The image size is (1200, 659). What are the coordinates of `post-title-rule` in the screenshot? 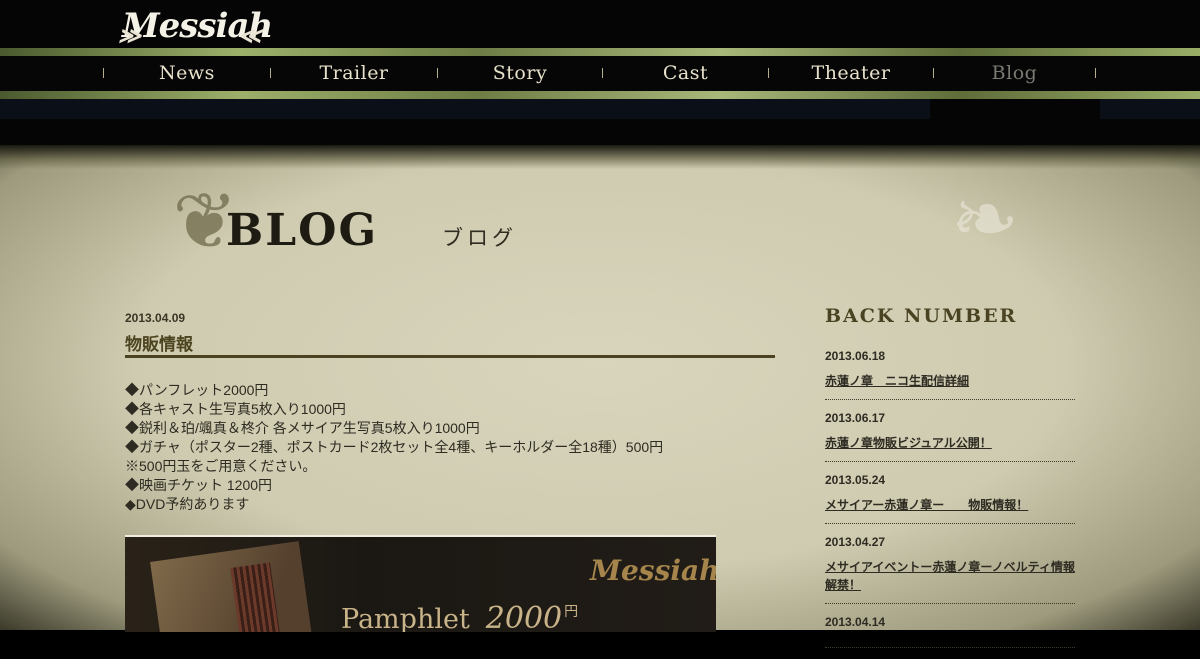 It's located at (450, 356).